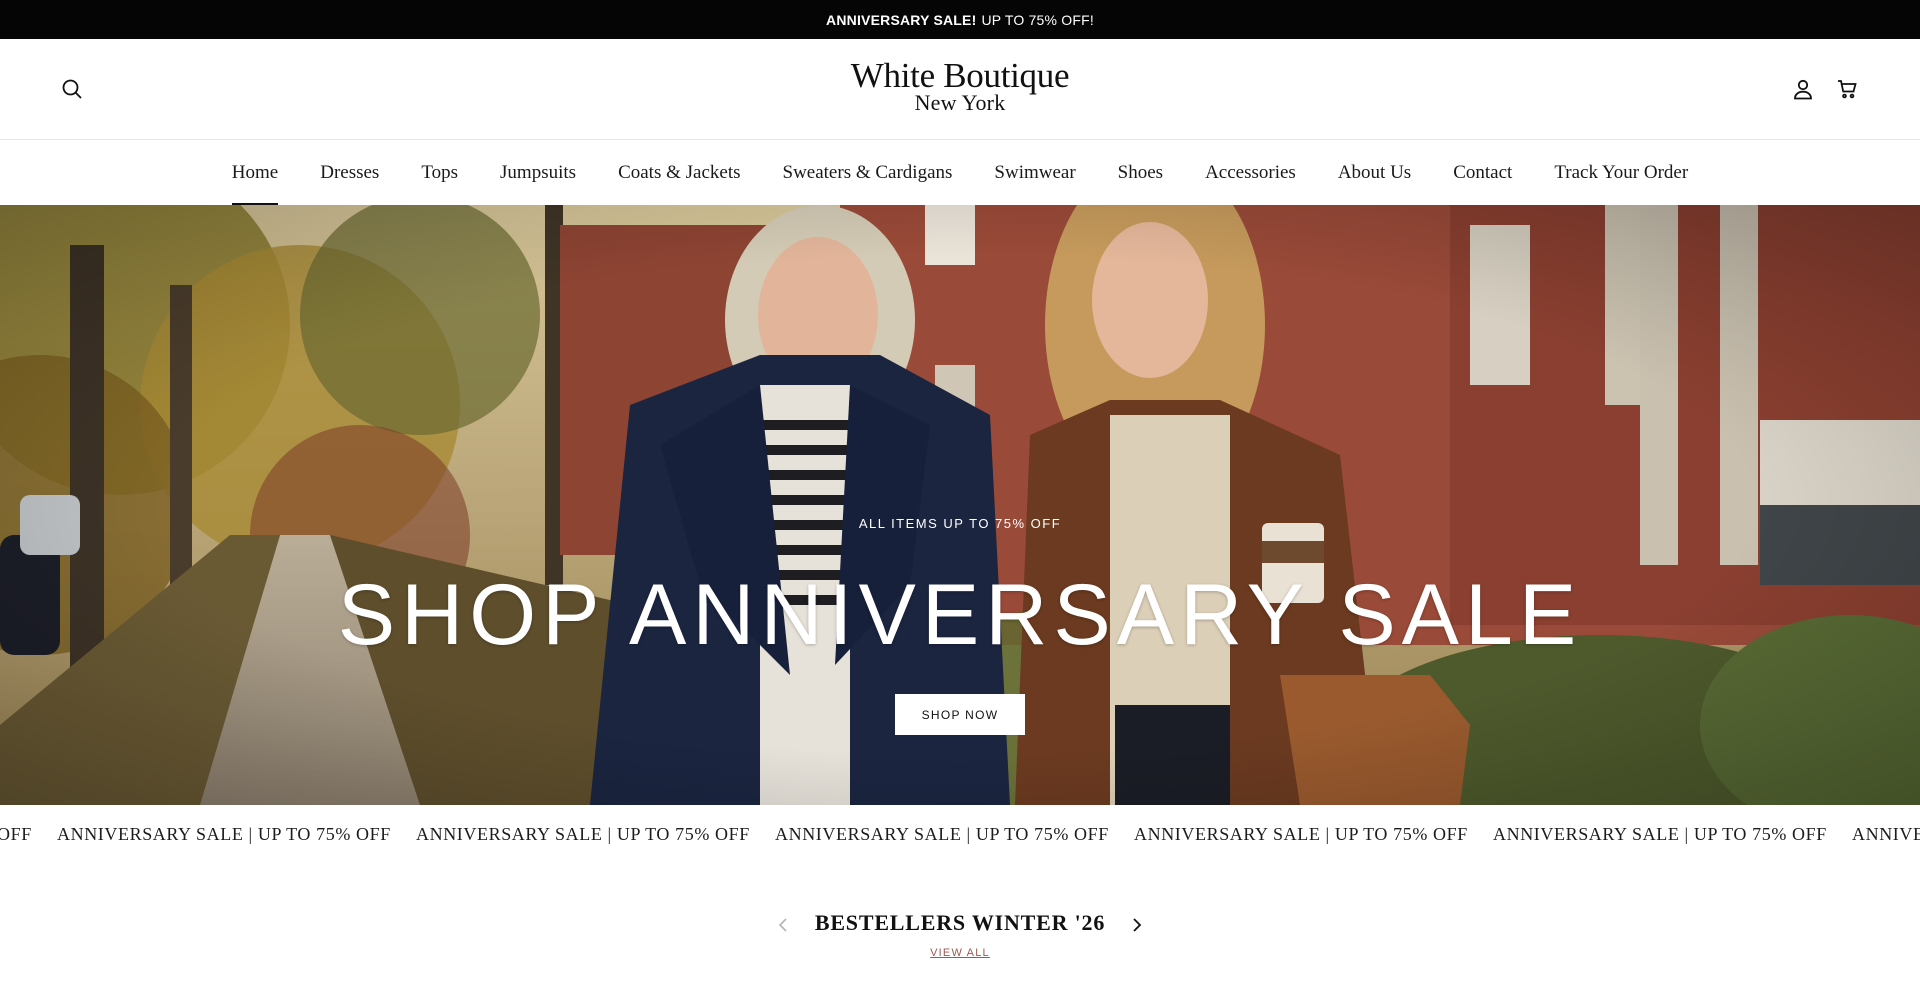 Image resolution: width=1920 pixels, height=993 pixels. I want to click on nav-item-accessories: Accessories, so click(1250, 173).